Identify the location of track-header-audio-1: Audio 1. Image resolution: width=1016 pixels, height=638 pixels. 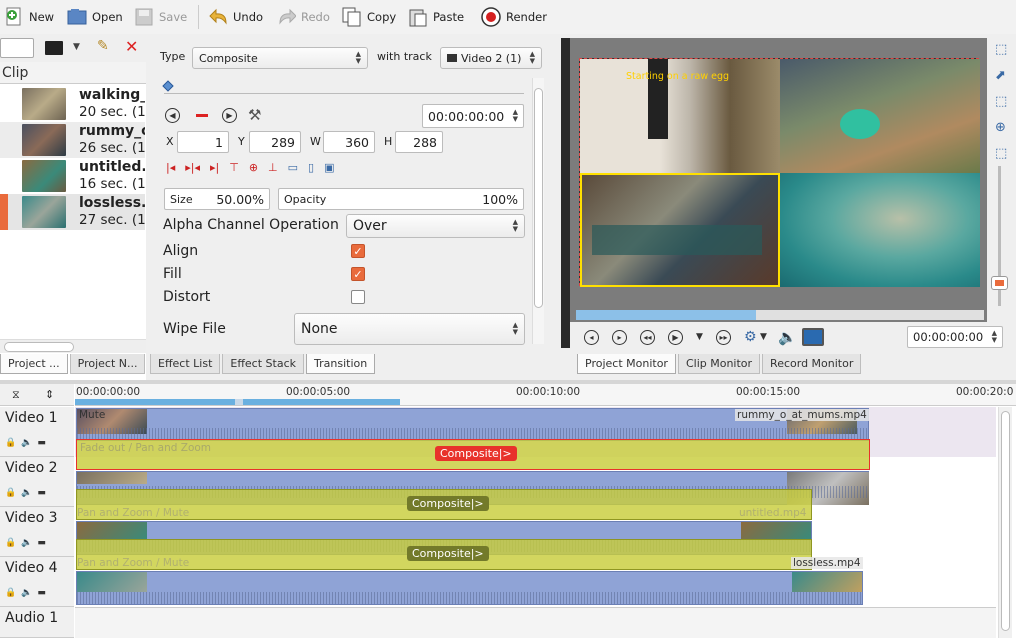
(37, 622).